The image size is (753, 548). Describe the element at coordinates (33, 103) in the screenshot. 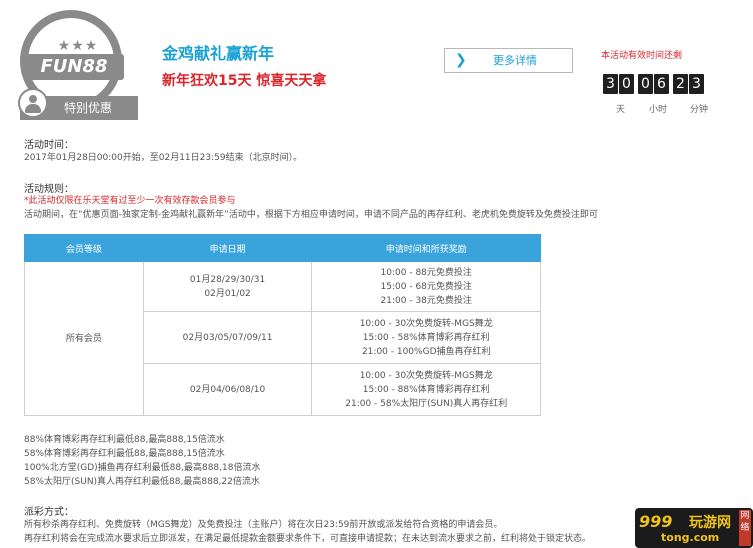

I see `user-icon` at that location.